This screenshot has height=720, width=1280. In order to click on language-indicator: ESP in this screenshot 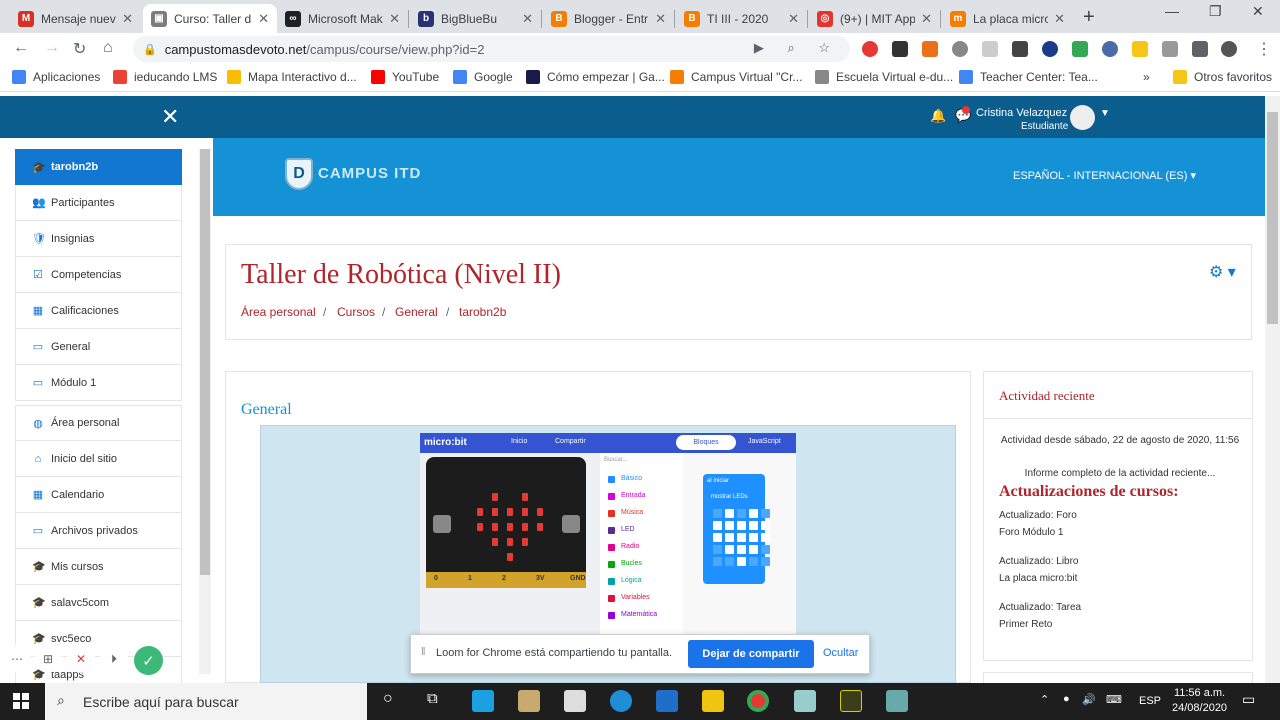, I will do `click(1150, 701)`.